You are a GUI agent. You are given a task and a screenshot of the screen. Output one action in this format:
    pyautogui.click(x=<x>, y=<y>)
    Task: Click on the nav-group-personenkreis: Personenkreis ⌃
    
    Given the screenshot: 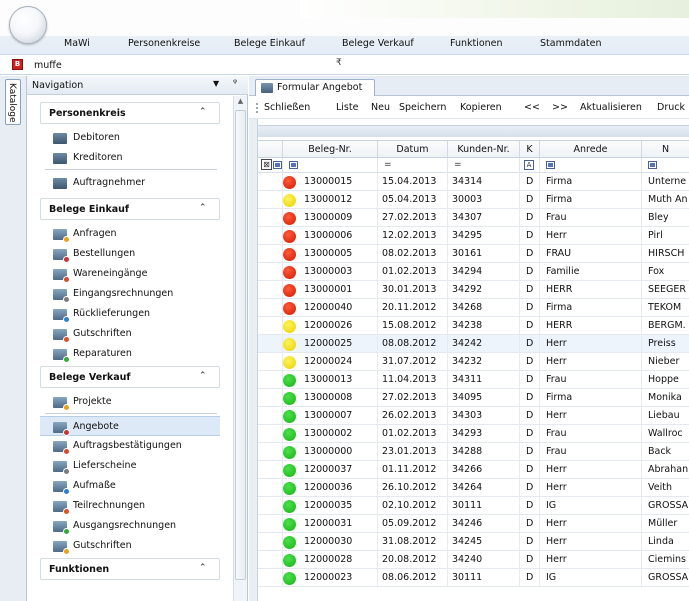 What is the action you would take?
    pyautogui.click(x=130, y=113)
    